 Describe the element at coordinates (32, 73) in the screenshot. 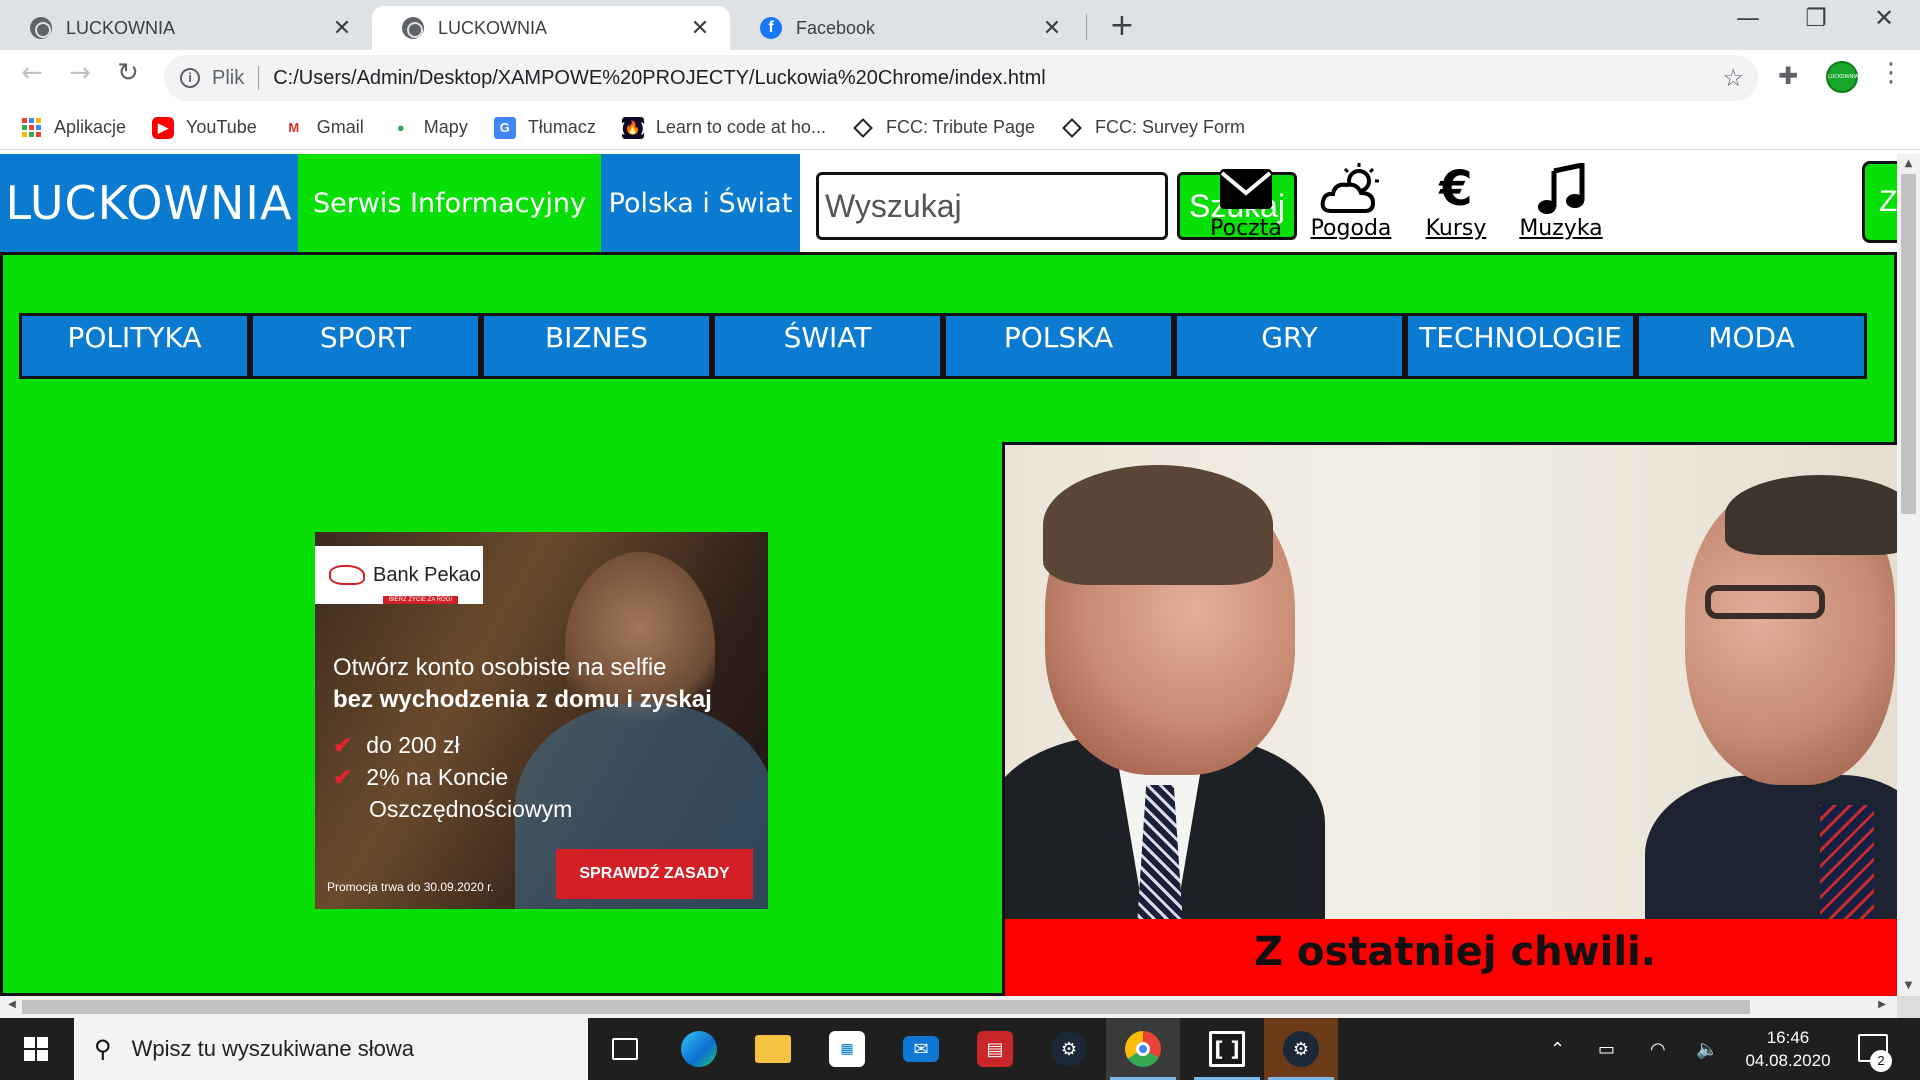

I see `back-button: ←` at that location.